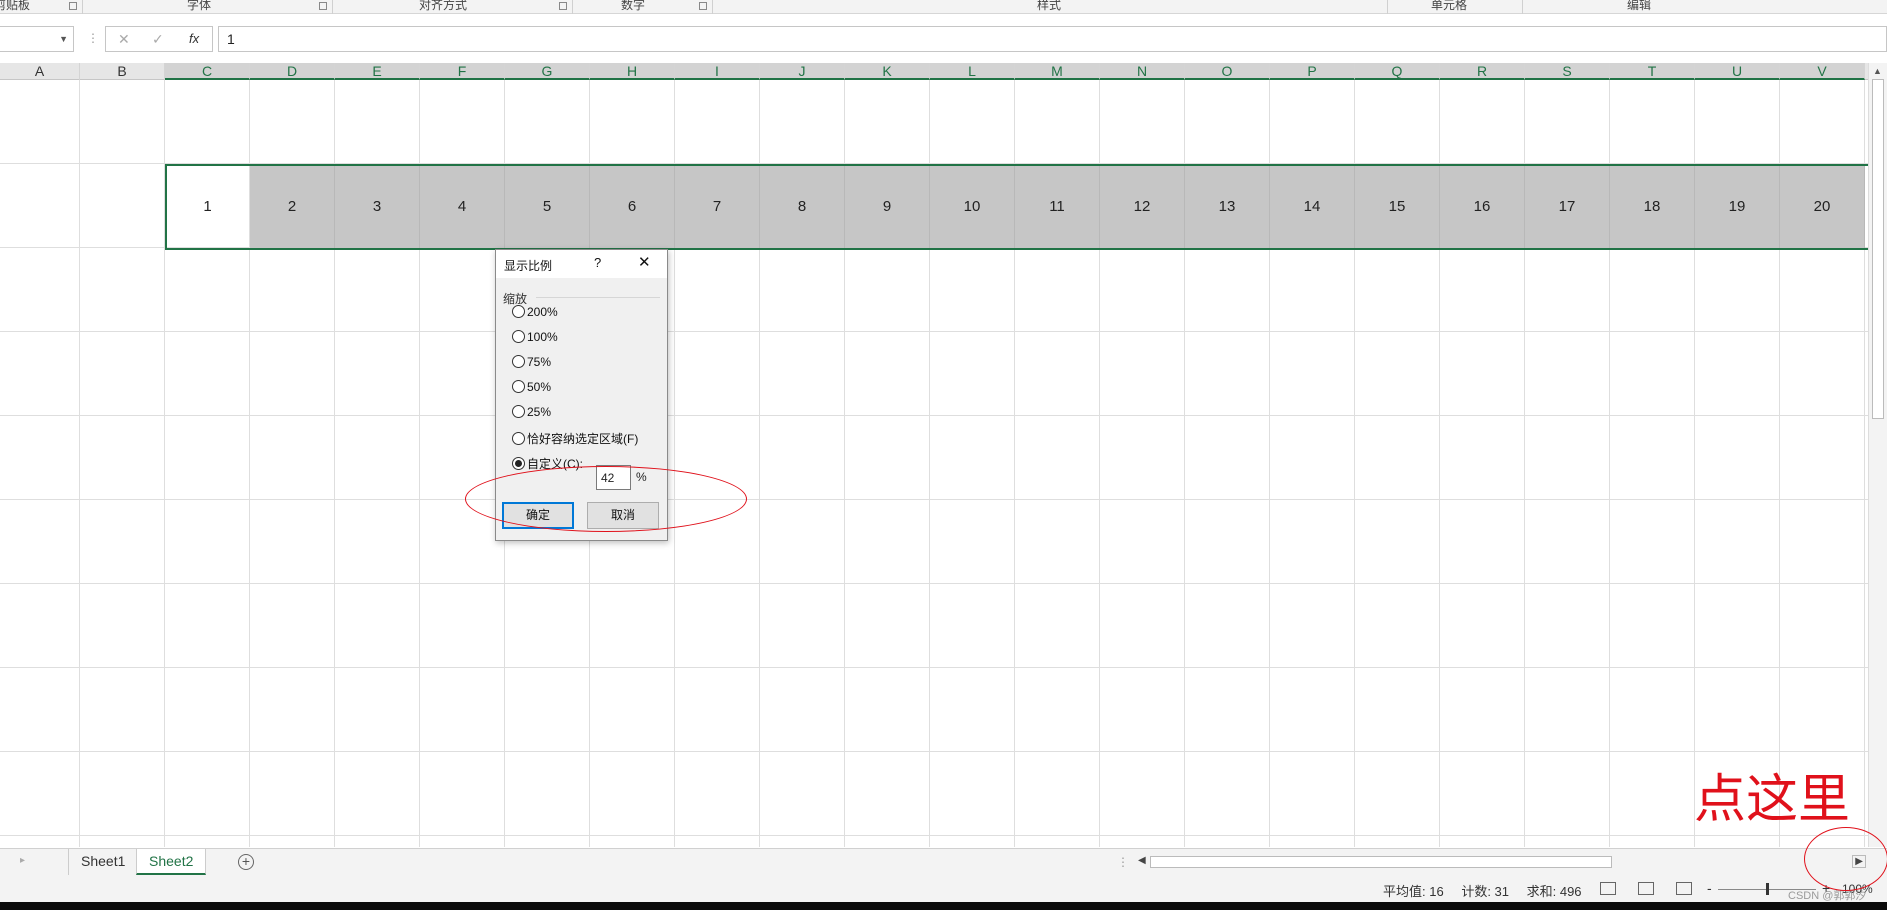  I want to click on tab-sheet2: Sheet2, so click(171, 862).